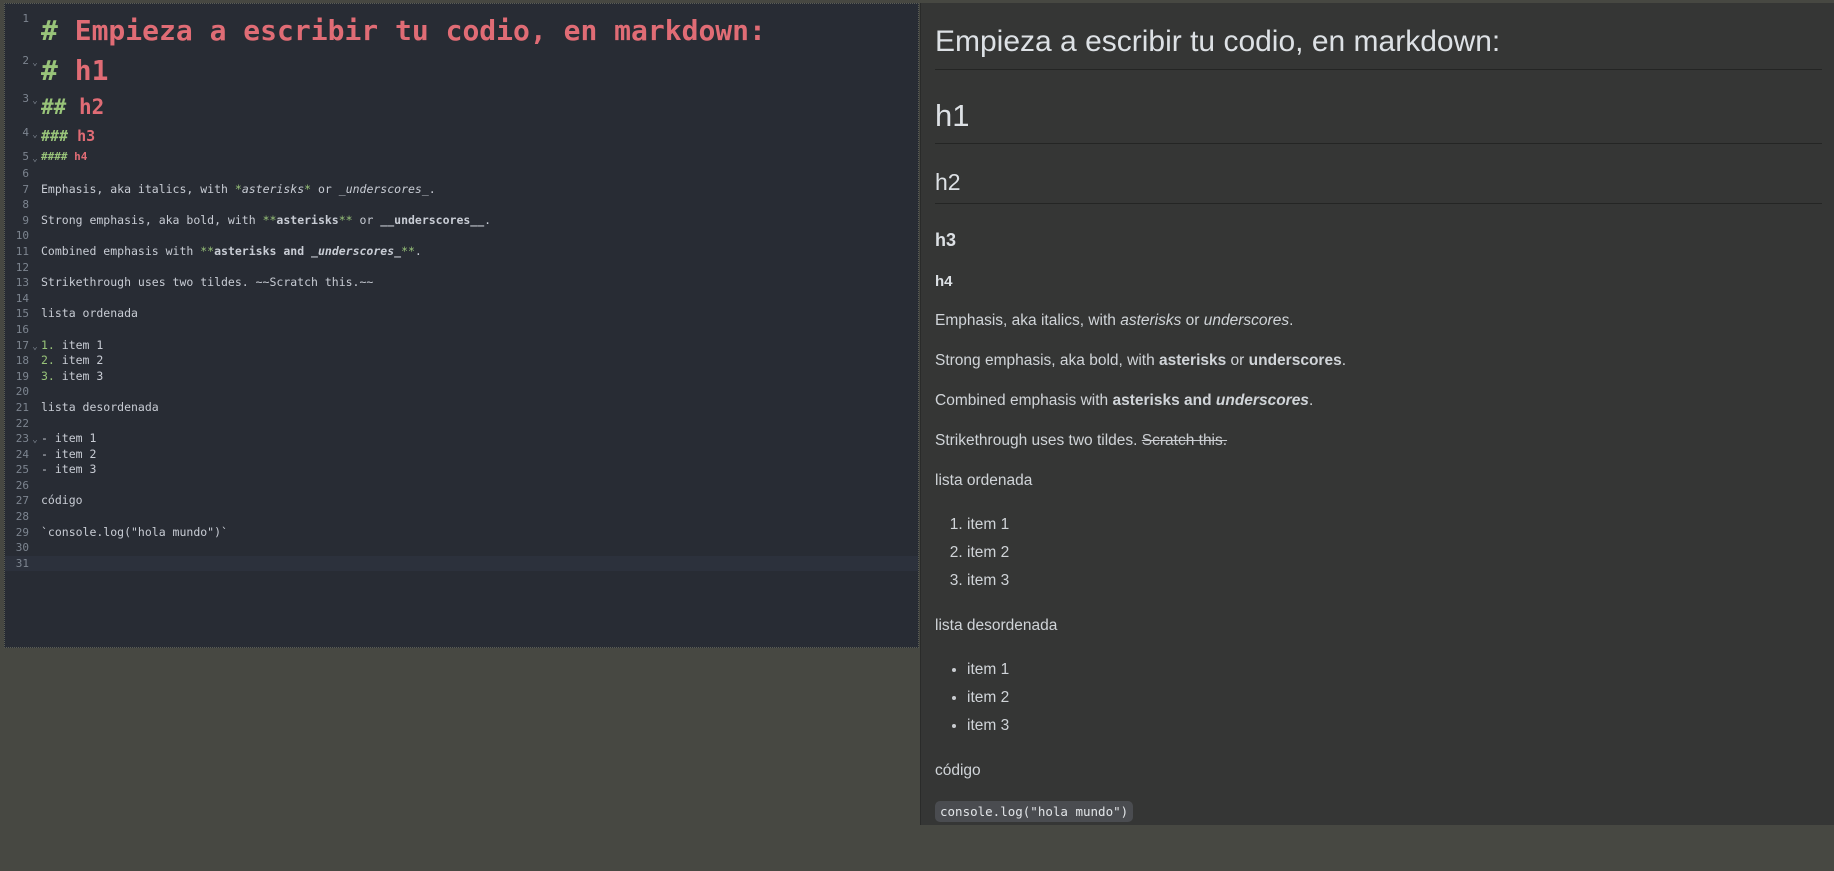 The image size is (1834, 871). I want to click on editor-line: 14, so click(461, 299).